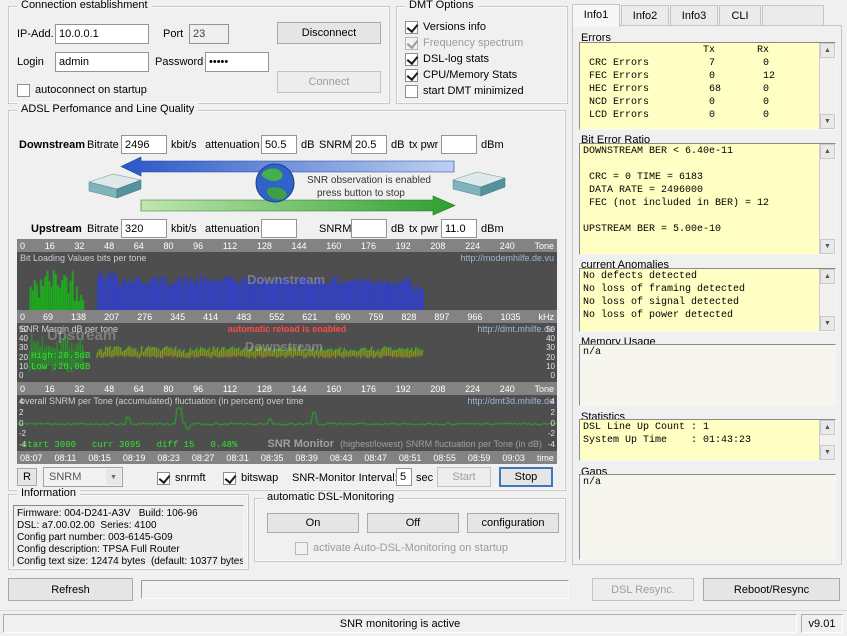 This screenshot has height=636, width=847. I want to click on gaps-text: n/a, so click(592, 482).